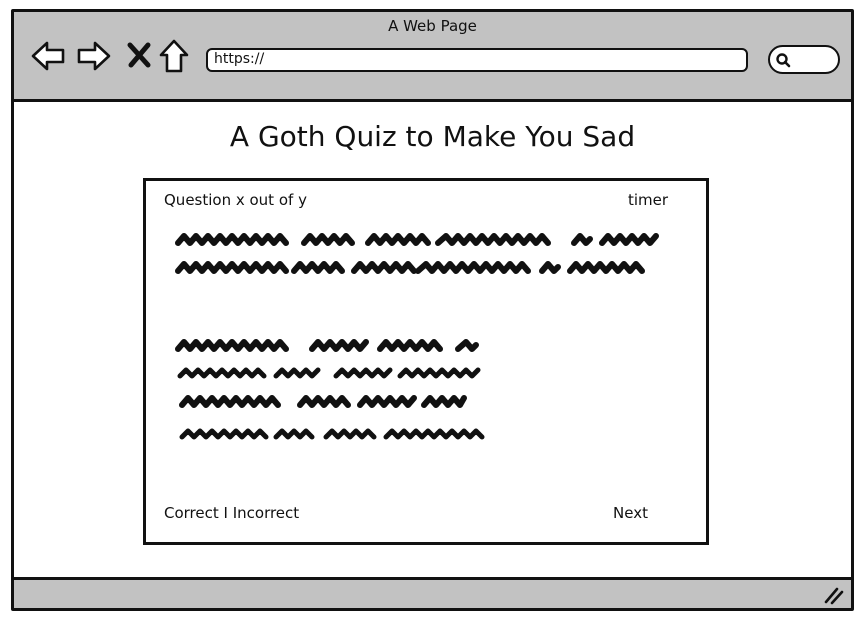 Image resolution: width=858 pixels, height=618 pixels. Describe the element at coordinates (834, 595) in the screenshot. I see `resize-grip-icon` at that location.